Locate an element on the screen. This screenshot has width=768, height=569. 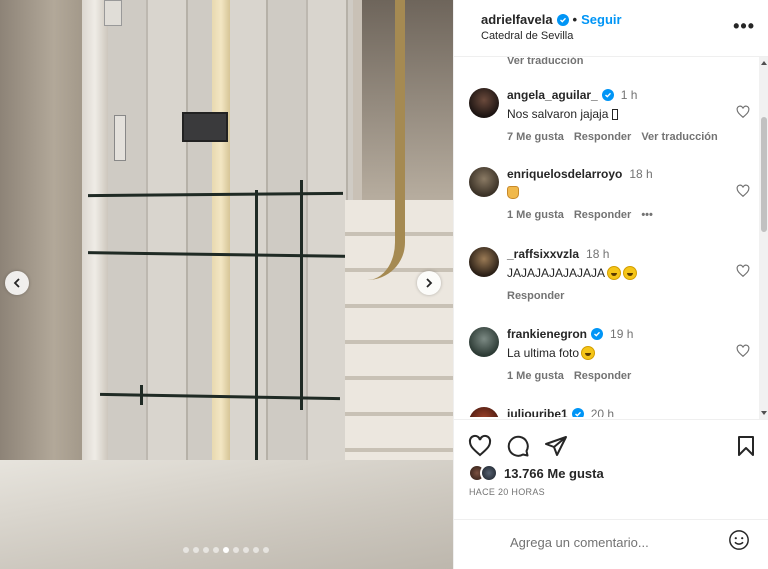
chevron-right-icon is located at coordinates (429, 283).